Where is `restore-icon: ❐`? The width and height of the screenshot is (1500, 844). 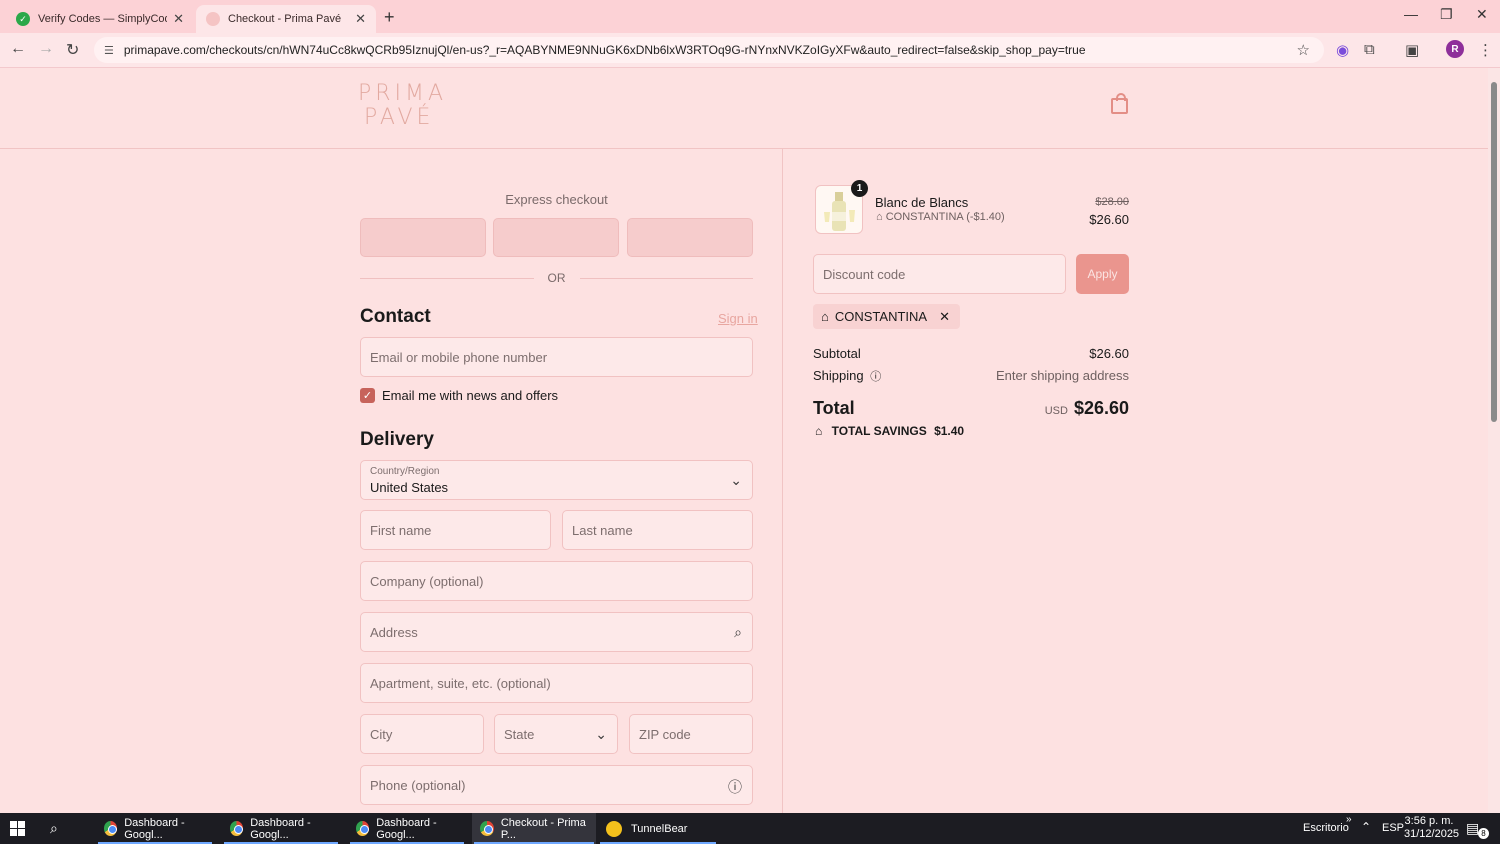 restore-icon: ❐ is located at coordinates (1446, 14).